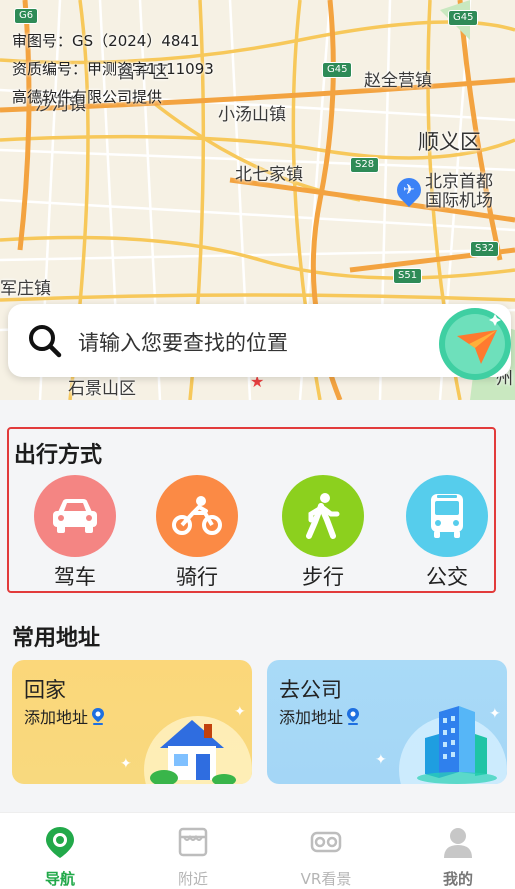 The image size is (515, 889). I want to click on airport-icon: ✈, so click(409, 190).